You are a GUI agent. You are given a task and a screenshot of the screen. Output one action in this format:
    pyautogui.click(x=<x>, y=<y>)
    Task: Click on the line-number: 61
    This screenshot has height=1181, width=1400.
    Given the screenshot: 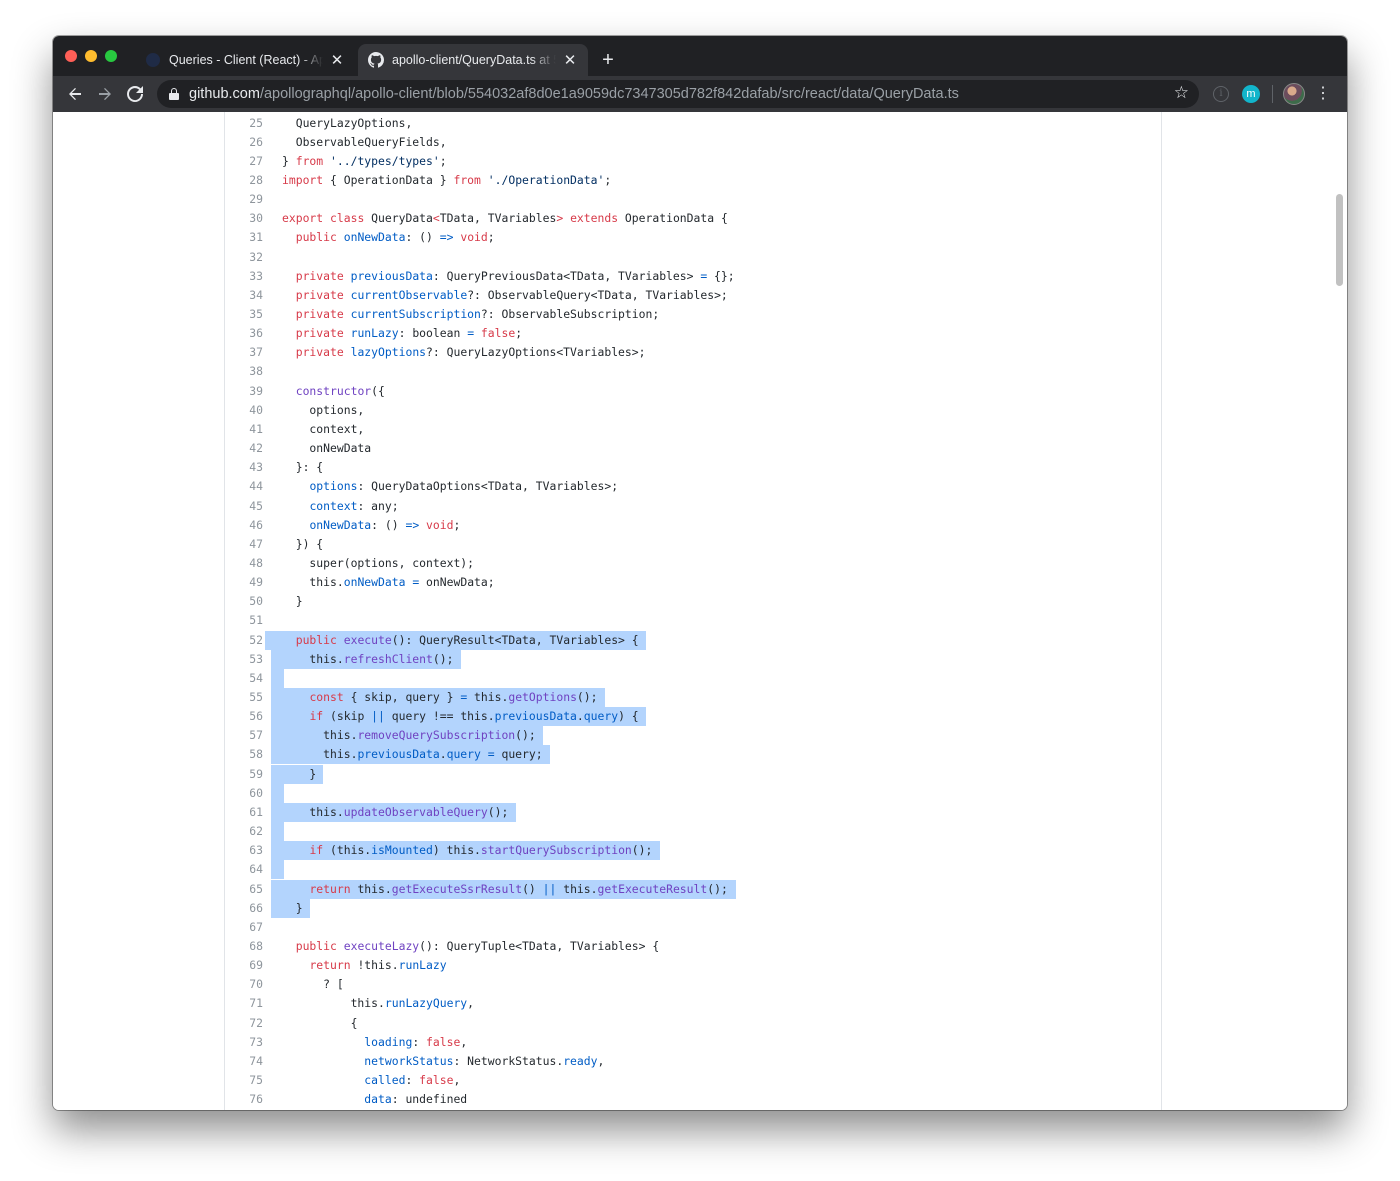 What is the action you would take?
    pyautogui.click(x=244, y=812)
    